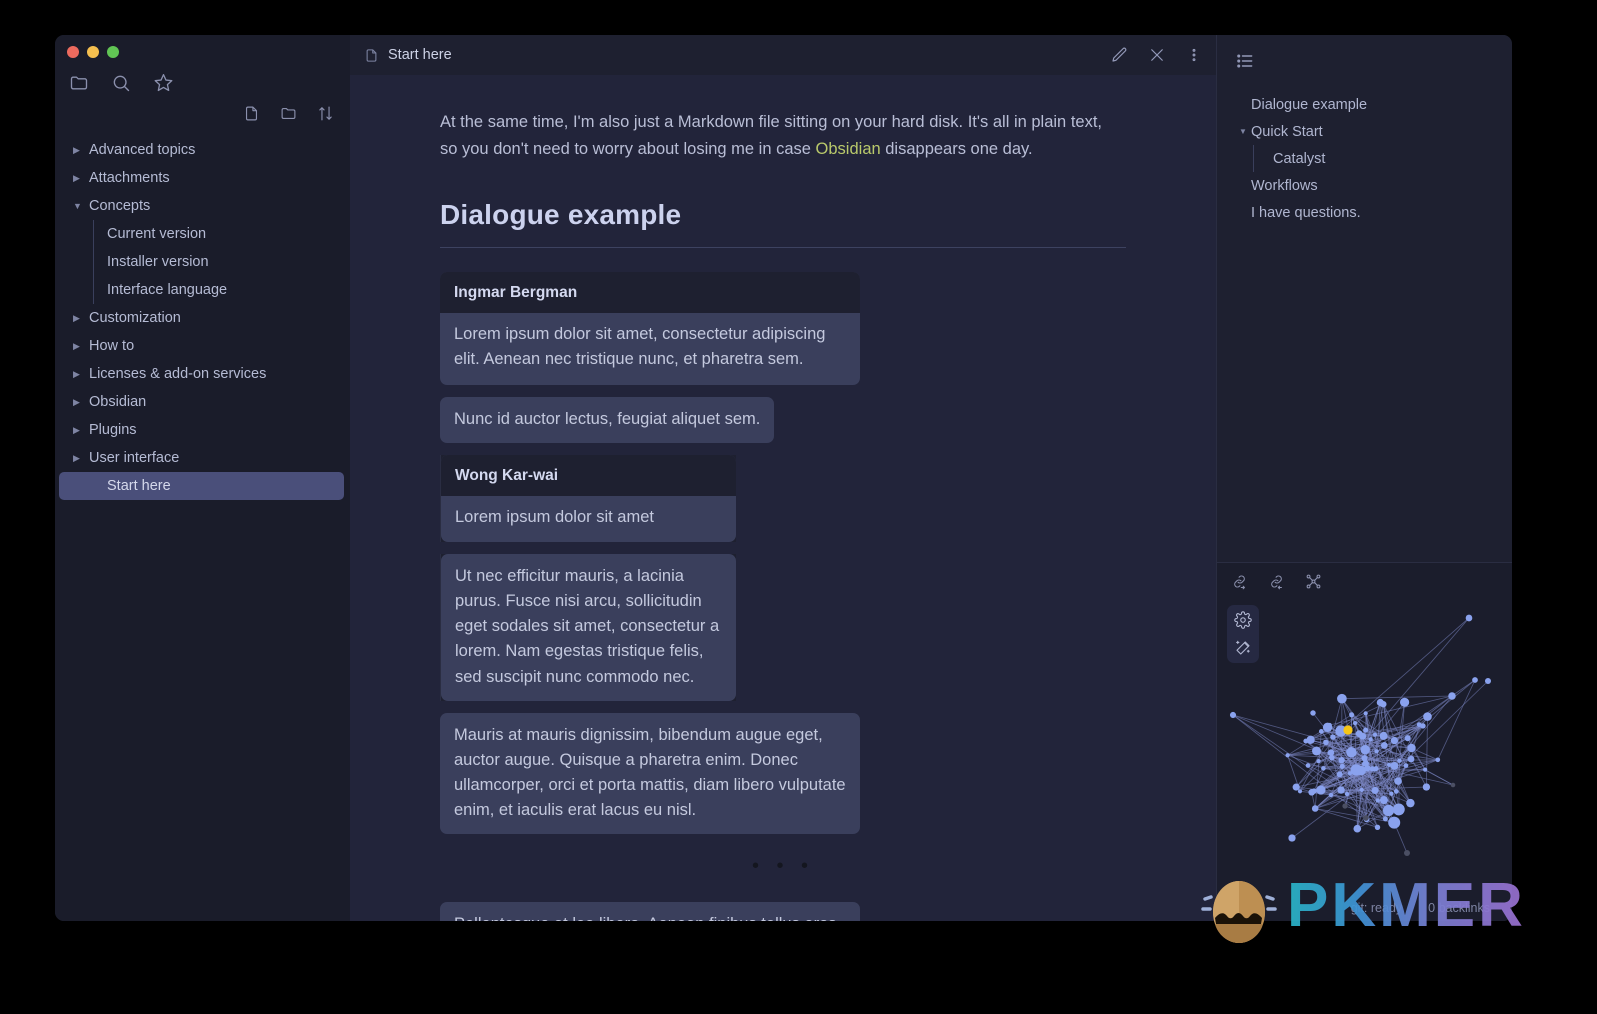 Image resolution: width=1597 pixels, height=1014 pixels. What do you see at coordinates (1243, 648) in the screenshot?
I see `magic-wand-icon` at bounding box center [1243, 648].